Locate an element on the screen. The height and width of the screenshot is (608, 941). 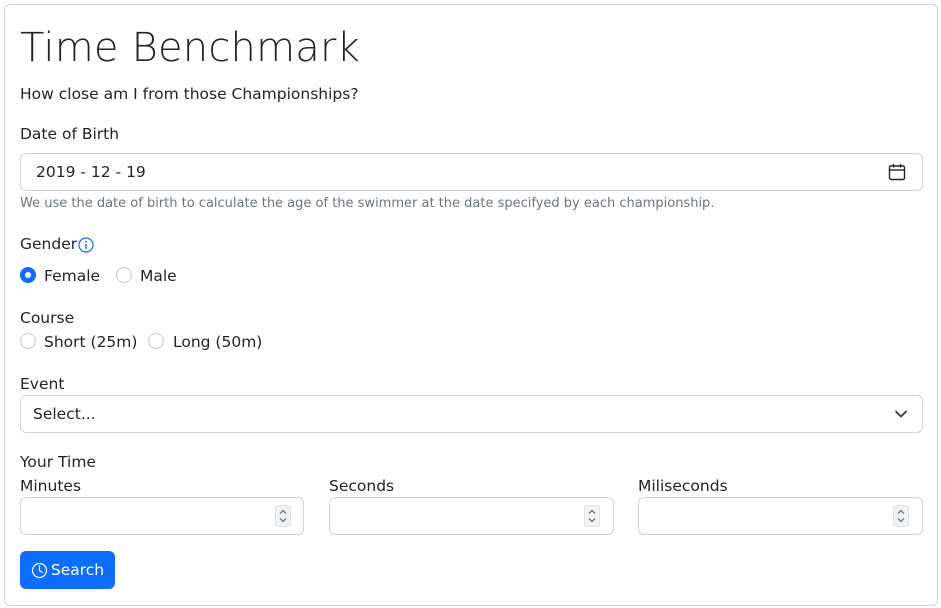
course-short-radio is located at coordinates (28, 341).